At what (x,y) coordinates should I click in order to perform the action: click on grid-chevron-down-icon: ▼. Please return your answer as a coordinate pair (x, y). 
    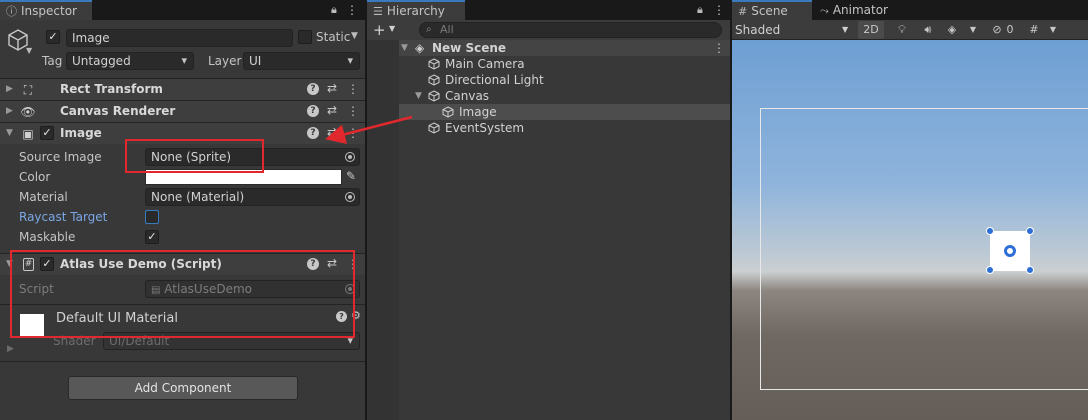
    Looking at the image, I should click on (1053, 30).